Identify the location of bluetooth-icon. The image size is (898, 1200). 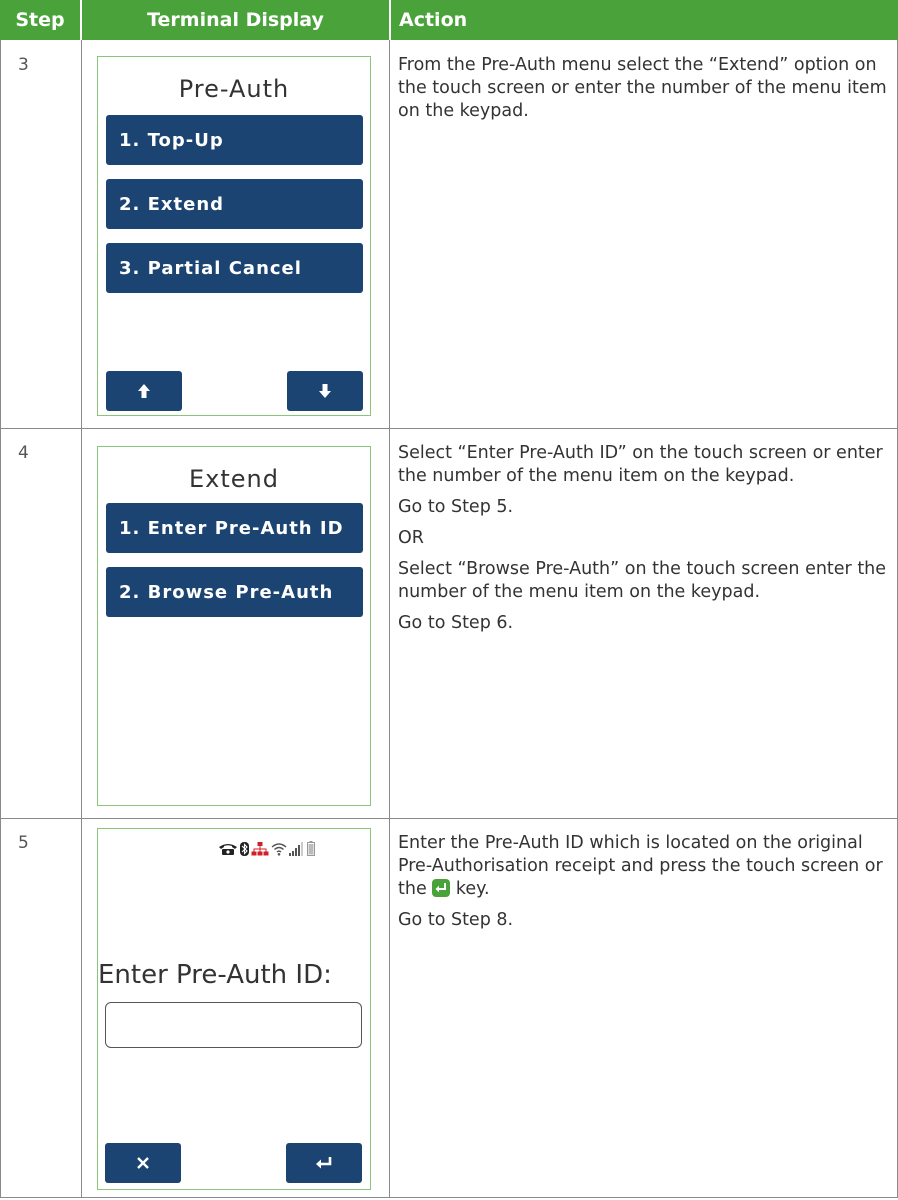
(244, 848).